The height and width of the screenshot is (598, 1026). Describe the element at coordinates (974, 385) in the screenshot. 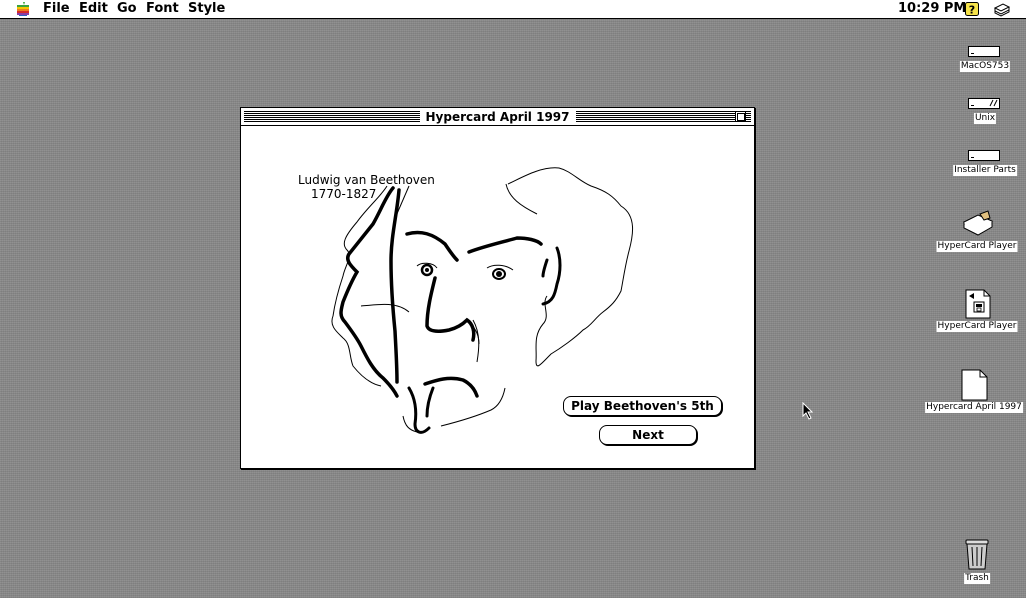

I see `document-icon` at that location.